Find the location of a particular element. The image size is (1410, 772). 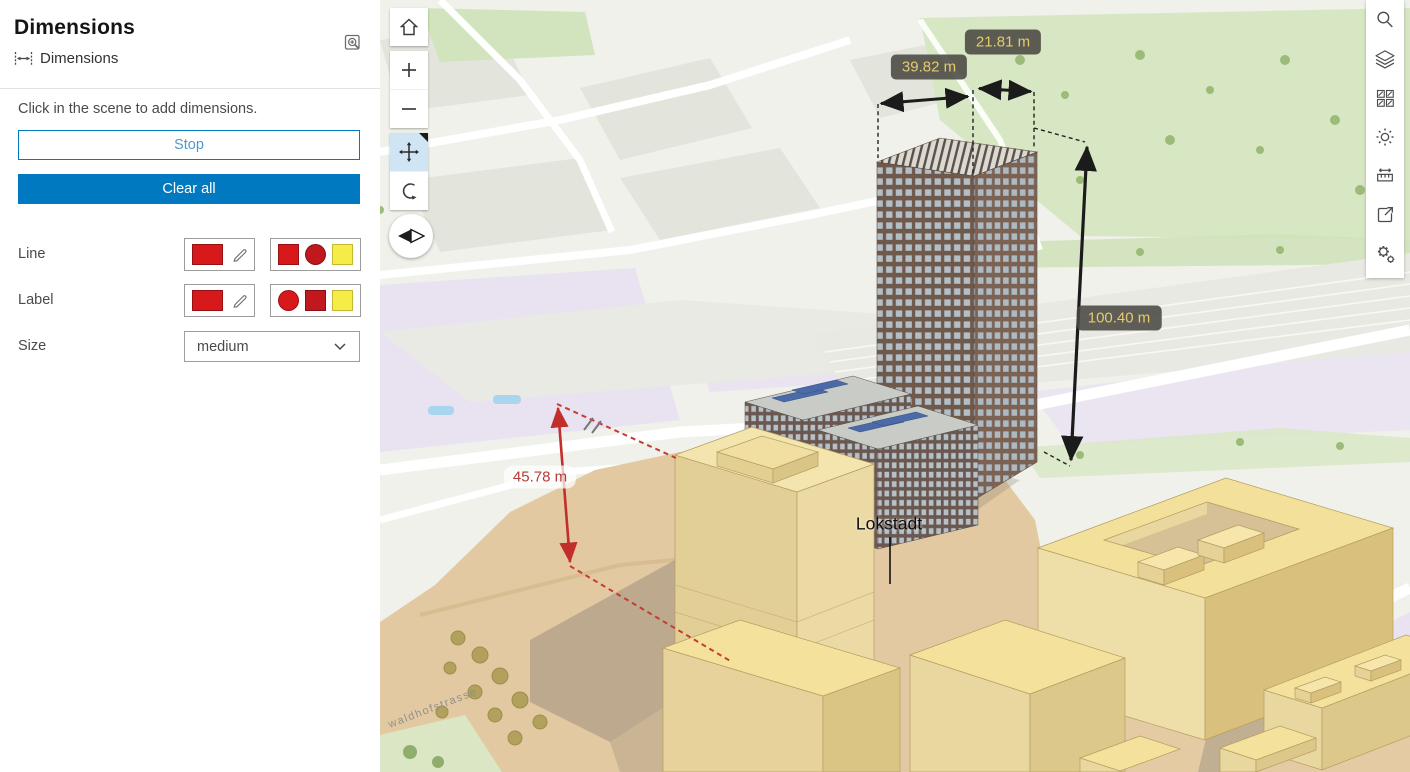

line-red-circle-swatch is located at coordinates (315, 254).